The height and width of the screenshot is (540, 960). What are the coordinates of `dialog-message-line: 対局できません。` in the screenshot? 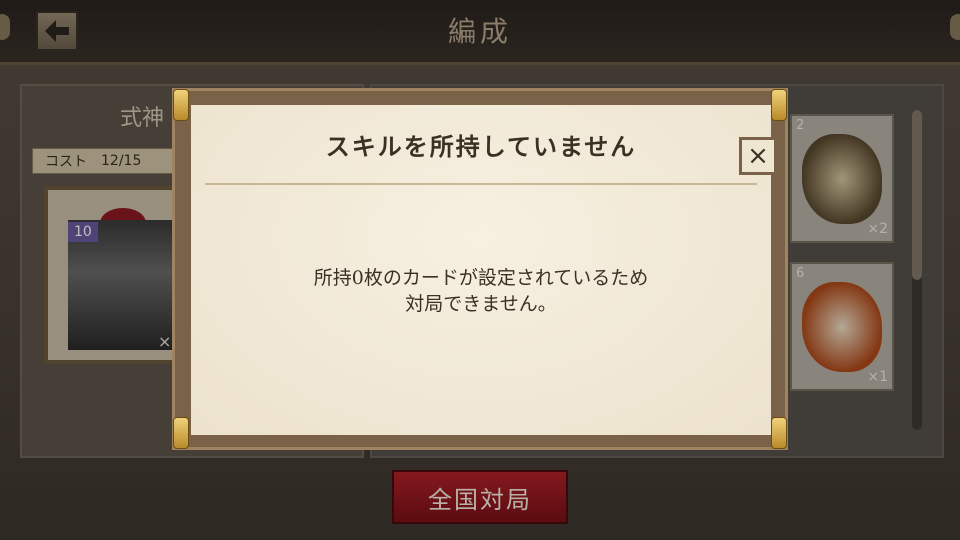 It's located at (481, 304).